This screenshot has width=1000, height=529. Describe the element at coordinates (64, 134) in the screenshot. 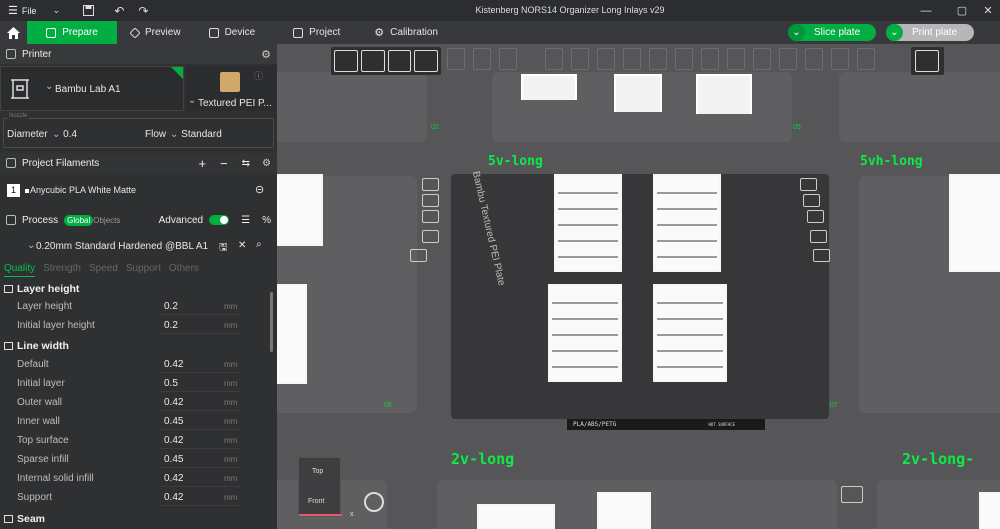

I see `diameter-select: ⌄ 0.4` at that location.